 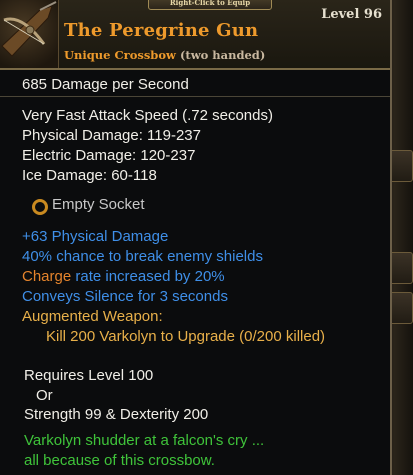 What do you see at coordinates (119, 460) in the screenshot?
I see `flavor-text-line-2: all because of this crossbow.` at bounding box center [119, 460].